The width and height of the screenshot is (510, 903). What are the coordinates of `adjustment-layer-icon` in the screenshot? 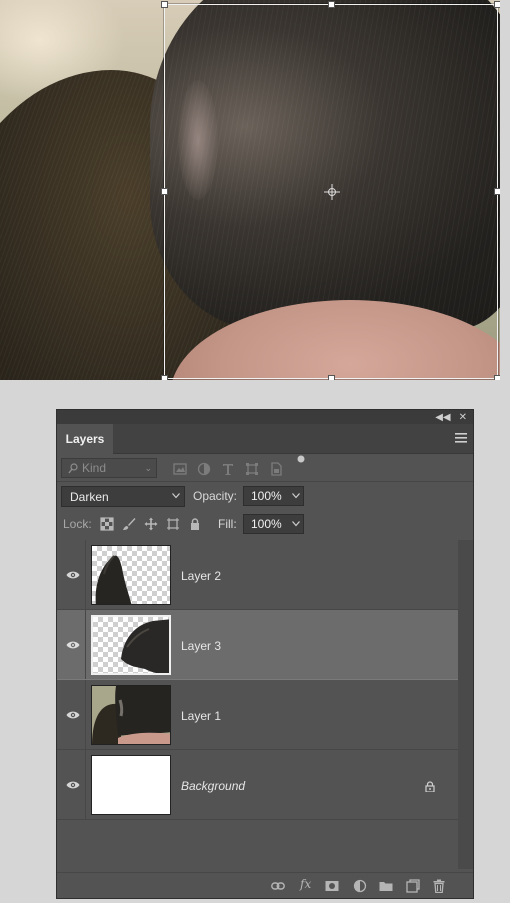 It's located at (360, 886).